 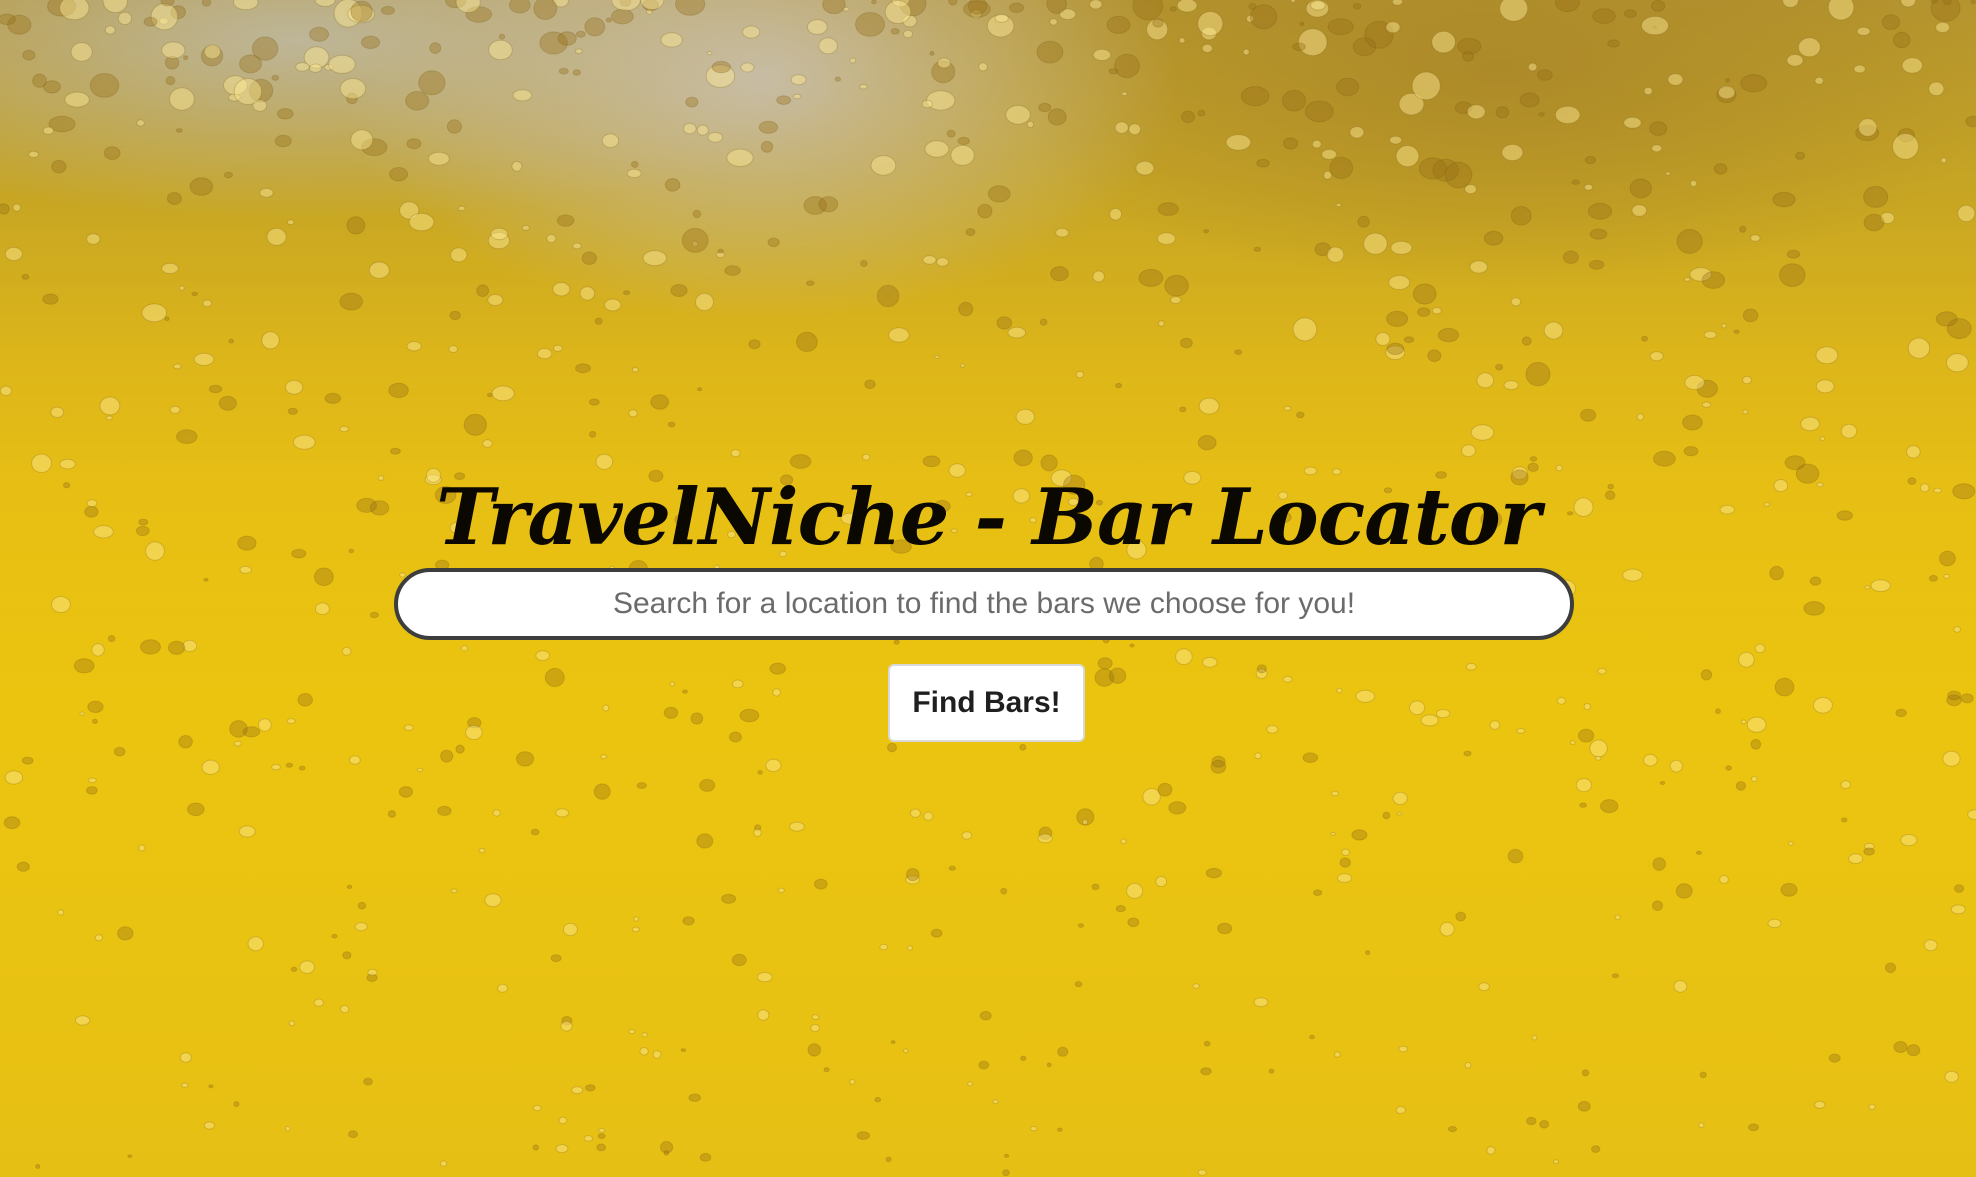 I want to click on location-search-input, so click(x=984, y=604).